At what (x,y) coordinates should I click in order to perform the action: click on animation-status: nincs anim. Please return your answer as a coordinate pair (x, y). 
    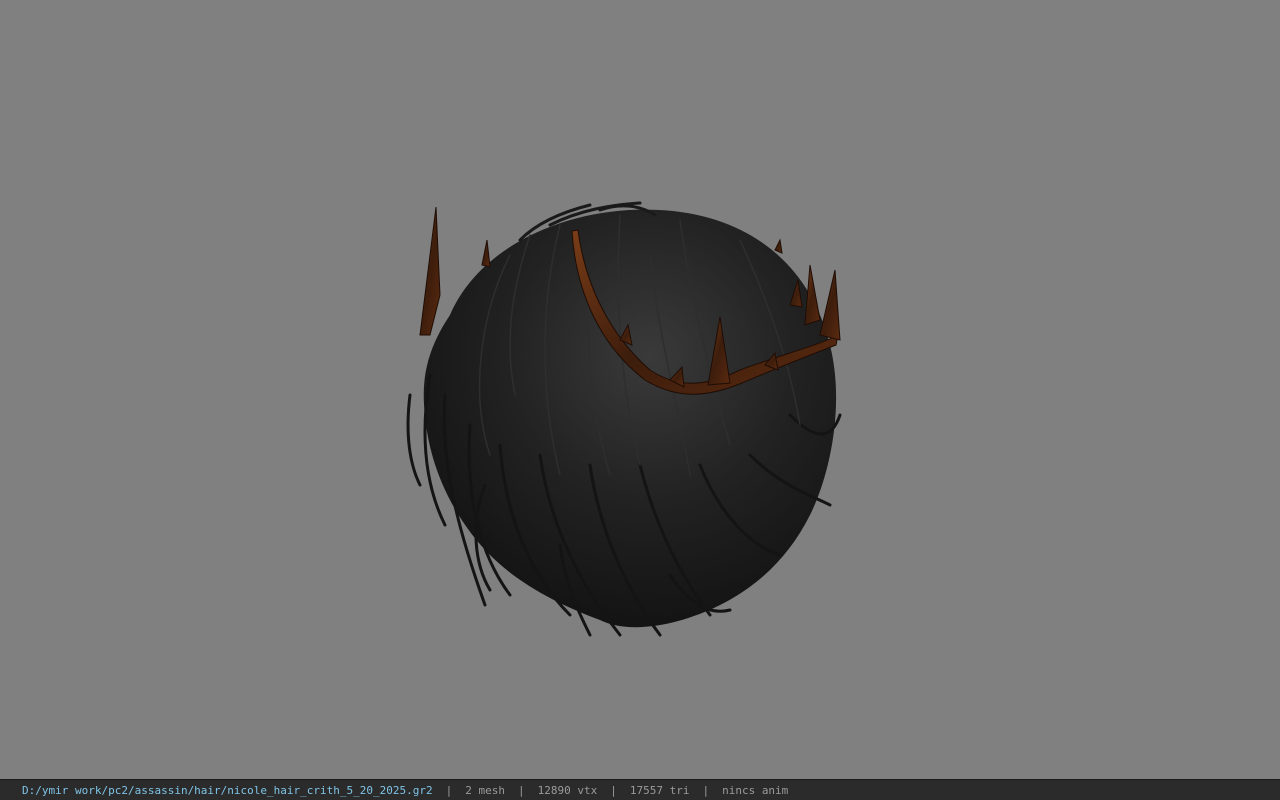
    Looking at the image, I should click on (755, 790).